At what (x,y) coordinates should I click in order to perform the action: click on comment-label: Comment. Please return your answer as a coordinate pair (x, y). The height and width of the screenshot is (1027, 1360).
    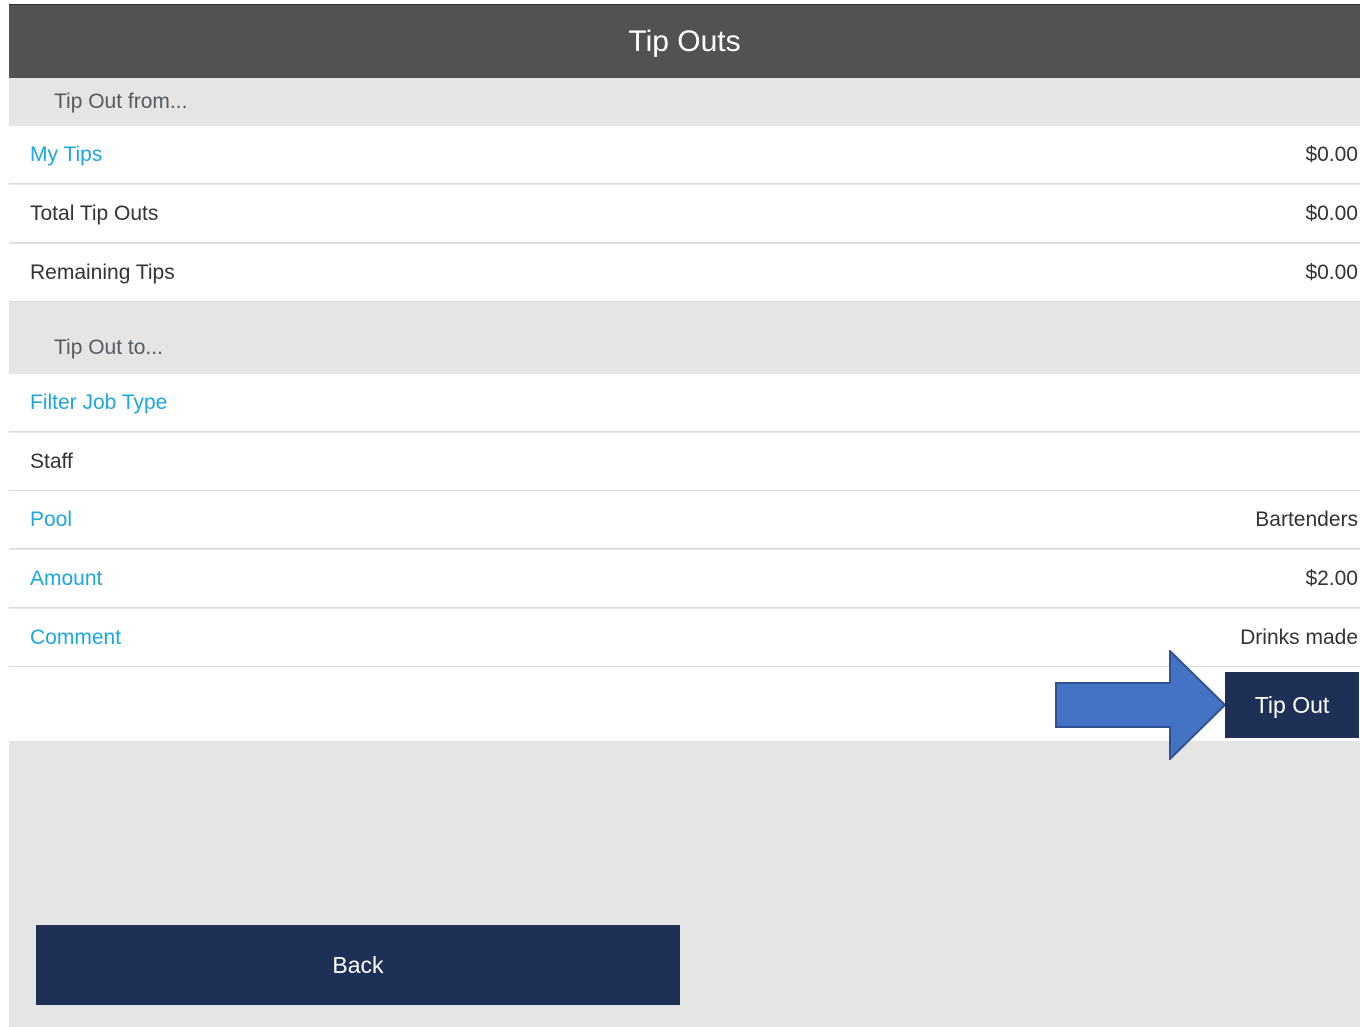
    Looking at the image, I should click on (75, 638).